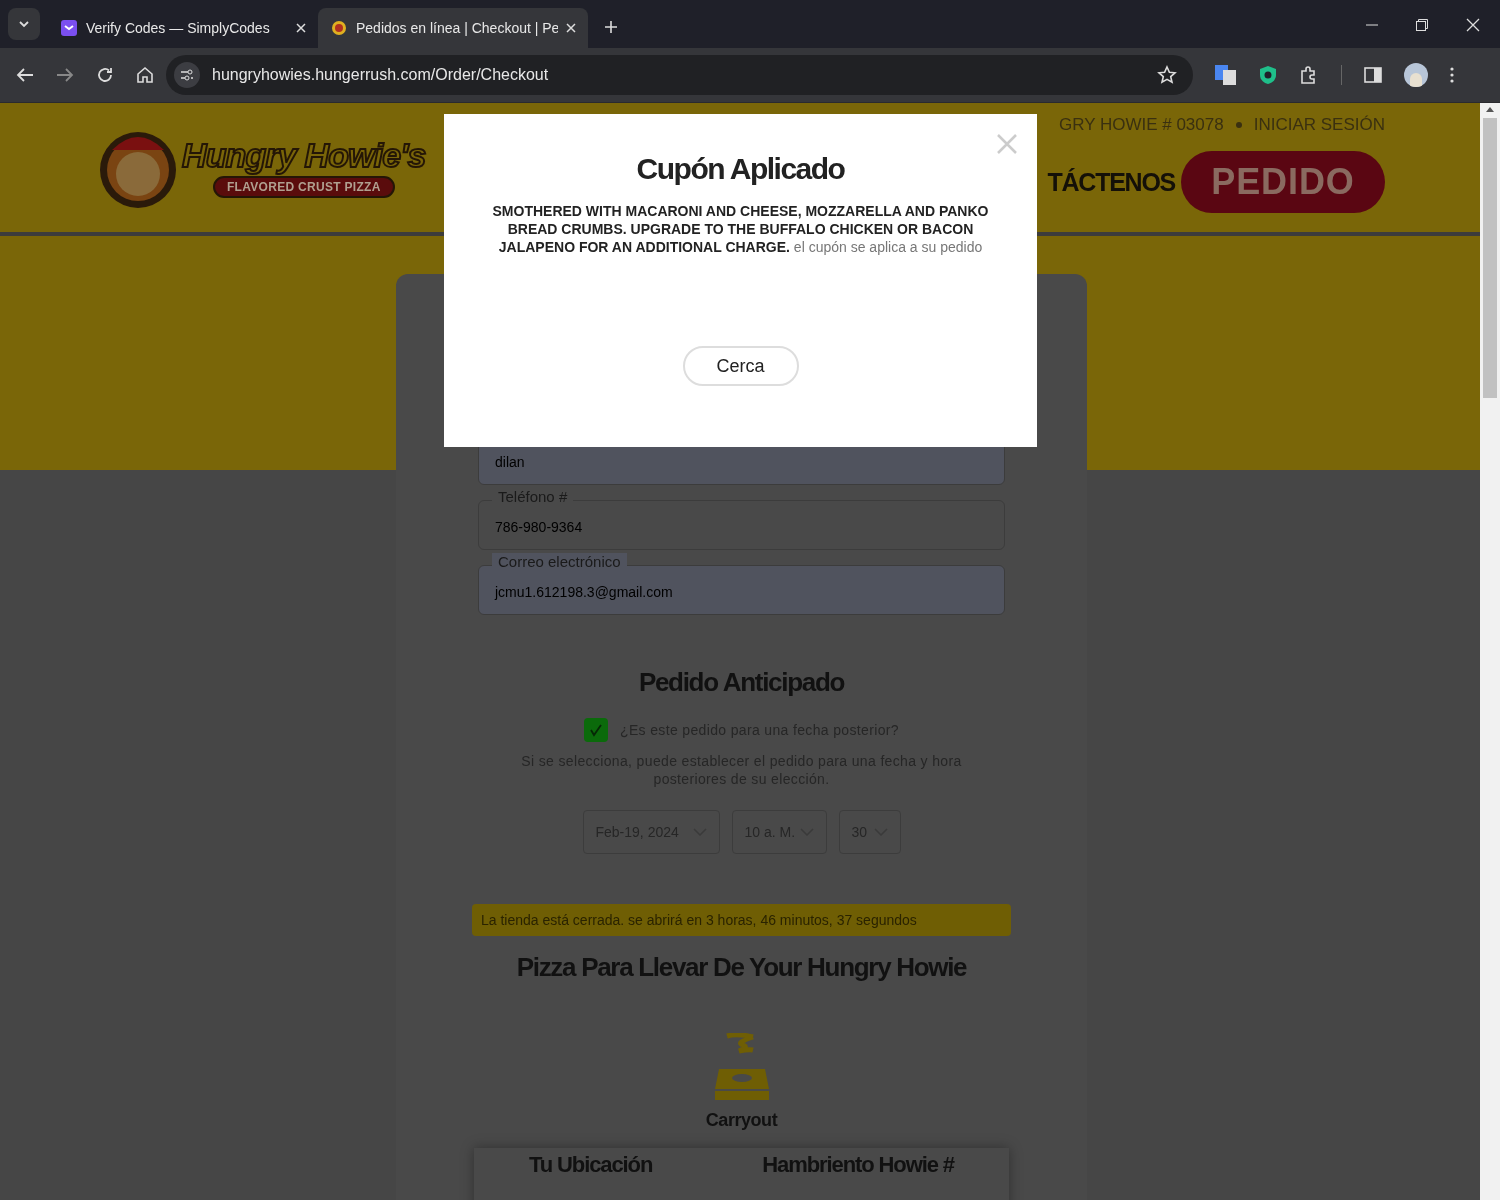  I want to click on tab-list-button, so click(24, 24).